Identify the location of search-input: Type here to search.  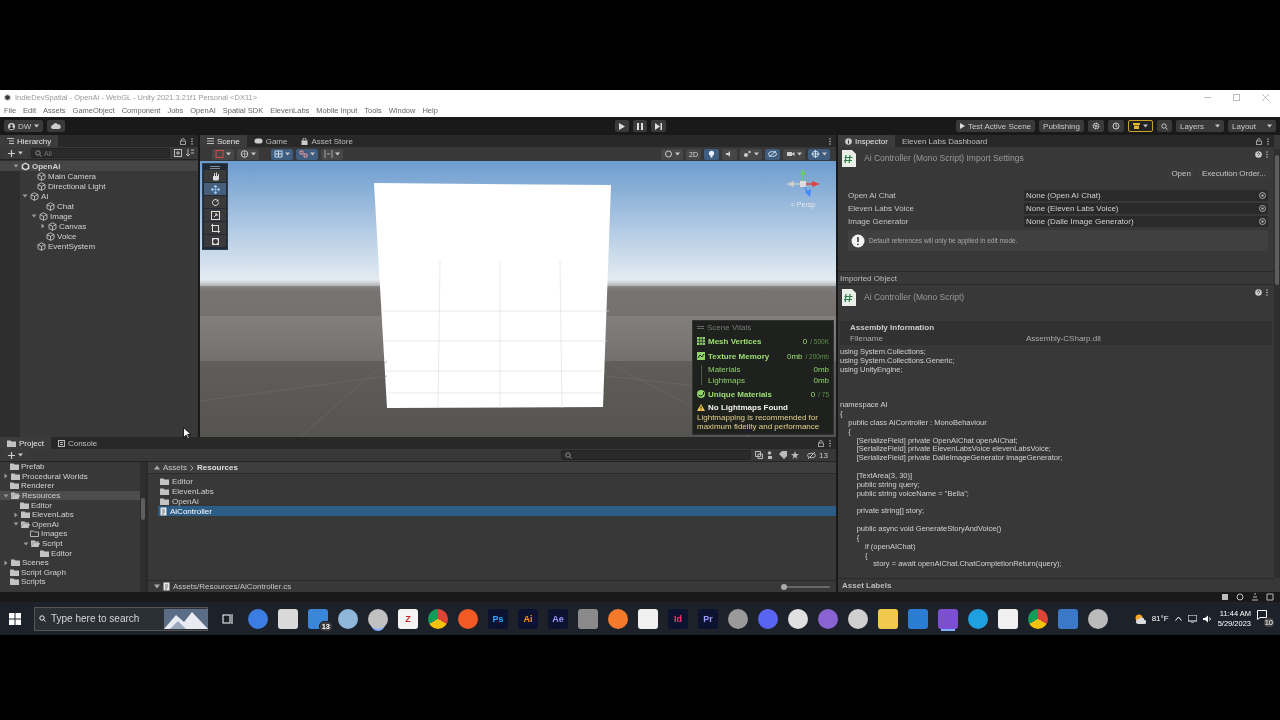
(105, 618).